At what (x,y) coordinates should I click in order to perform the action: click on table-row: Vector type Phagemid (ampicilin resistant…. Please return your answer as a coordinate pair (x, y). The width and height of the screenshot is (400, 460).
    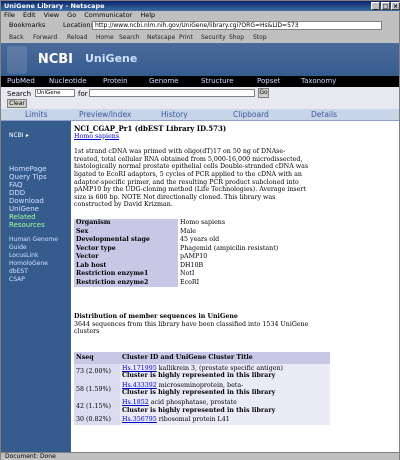
    Looking at the image, I should click on (179, 248).